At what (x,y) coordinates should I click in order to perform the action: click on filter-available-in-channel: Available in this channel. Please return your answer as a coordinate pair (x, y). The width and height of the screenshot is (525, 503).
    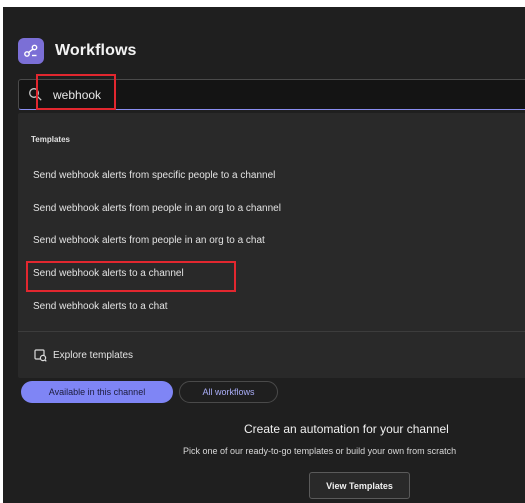
    Looking at the image, I should click on (97, 392).